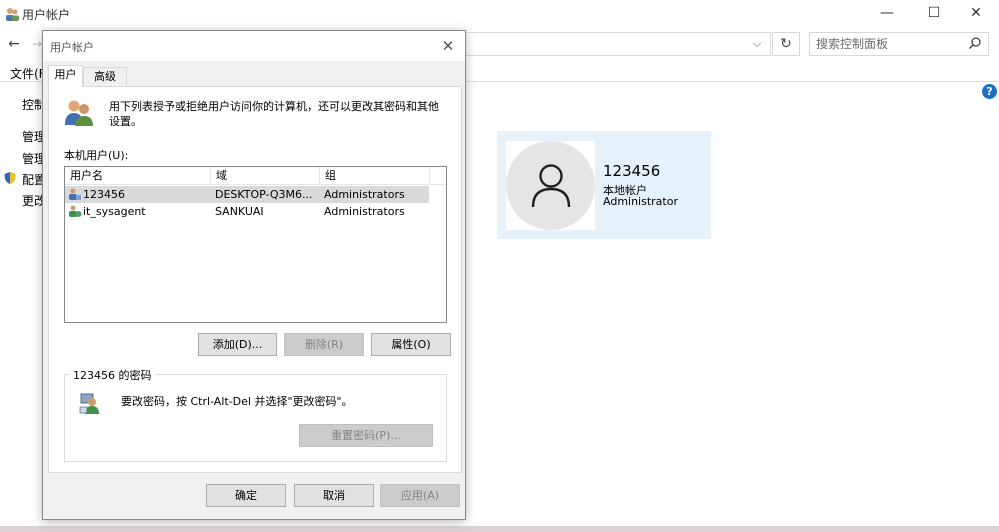 The width and height of the screenshot is (999, 532). I want to click on ok-button: 确定, so click(246, 495).